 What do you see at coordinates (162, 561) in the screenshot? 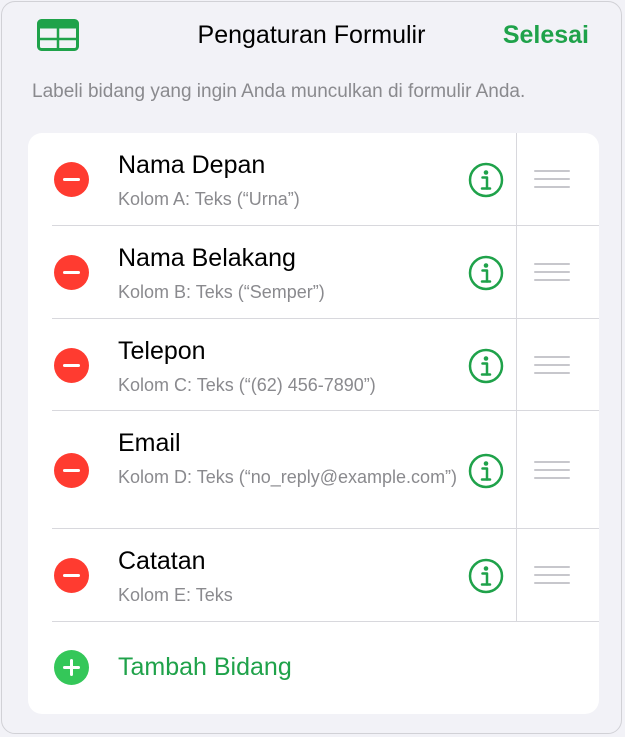
I see `field-label: Catatan` at bounding box center [162, 561].